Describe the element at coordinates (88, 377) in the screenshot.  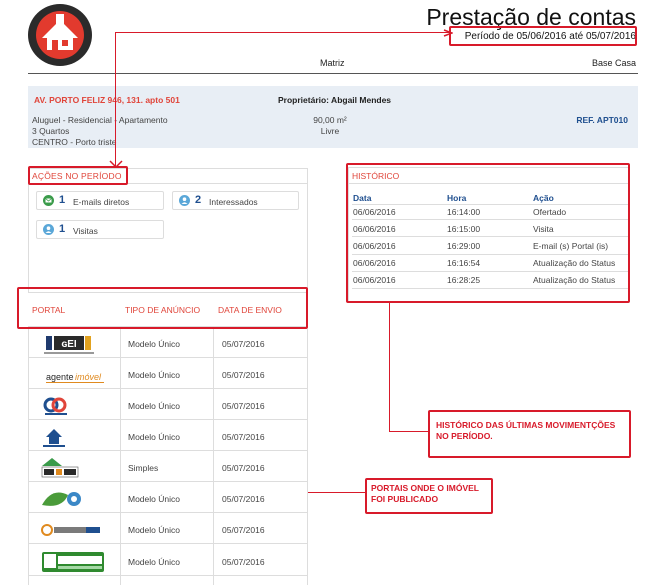
I see `svg-text: imóvel` at that location.